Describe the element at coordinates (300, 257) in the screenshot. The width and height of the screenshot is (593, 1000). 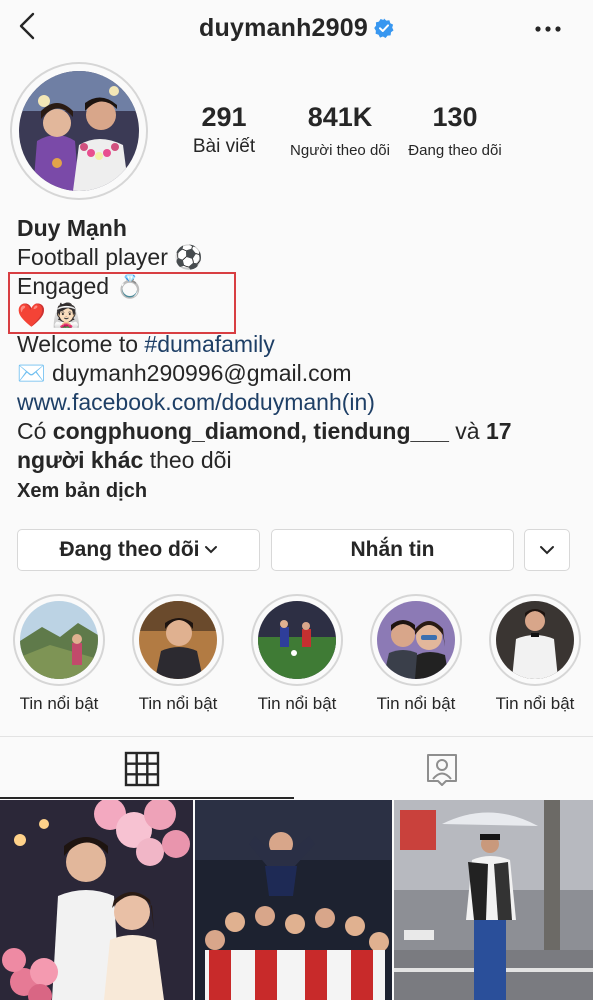
I see `bio-line-football: Football player ⚽` at that location.